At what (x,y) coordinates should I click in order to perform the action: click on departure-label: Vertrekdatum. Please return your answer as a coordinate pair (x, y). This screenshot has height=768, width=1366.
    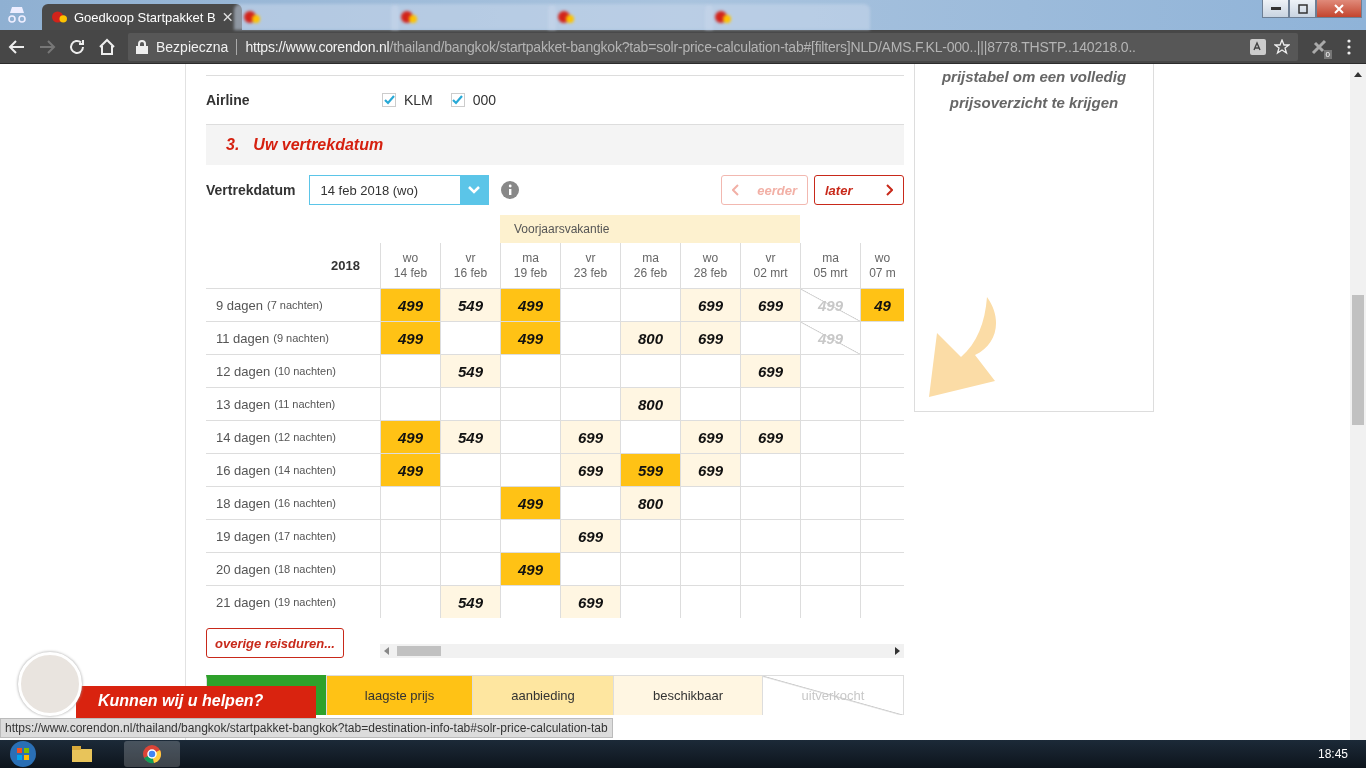
    Looking at the image, I should click on (251, 190).